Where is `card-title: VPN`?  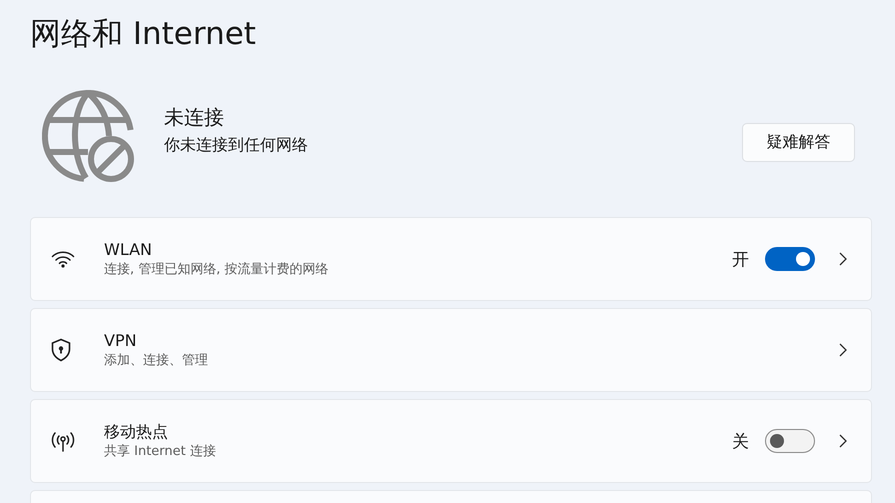
card-title: VPN is located at coordinates (121, 341).